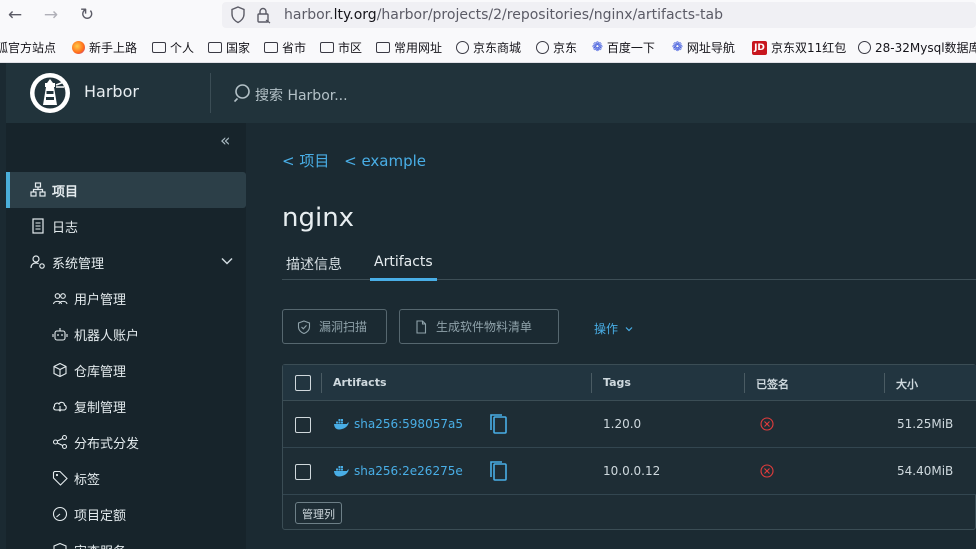 The image size is (976, 549). I want to click on bookmark-folder: 个人, so click(173, 47).